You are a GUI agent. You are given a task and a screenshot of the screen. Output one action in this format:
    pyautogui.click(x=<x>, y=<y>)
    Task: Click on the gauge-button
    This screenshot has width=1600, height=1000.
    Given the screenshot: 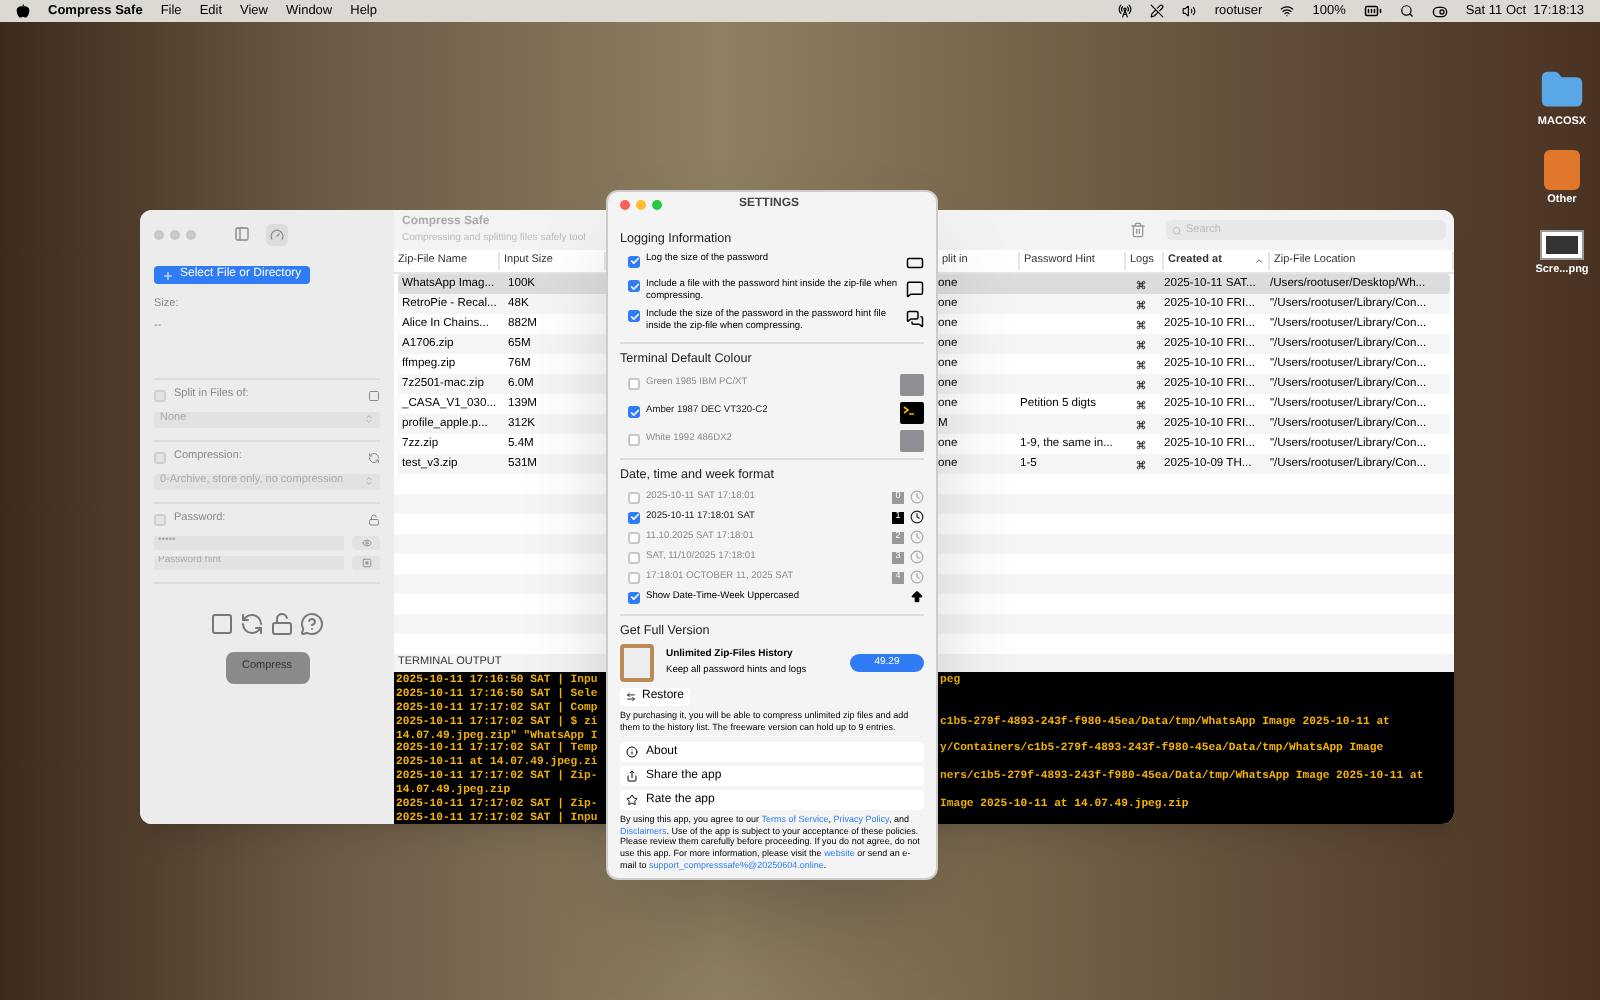 What is the action you would take?
    pyautogui.click(x=277, y=234)
    